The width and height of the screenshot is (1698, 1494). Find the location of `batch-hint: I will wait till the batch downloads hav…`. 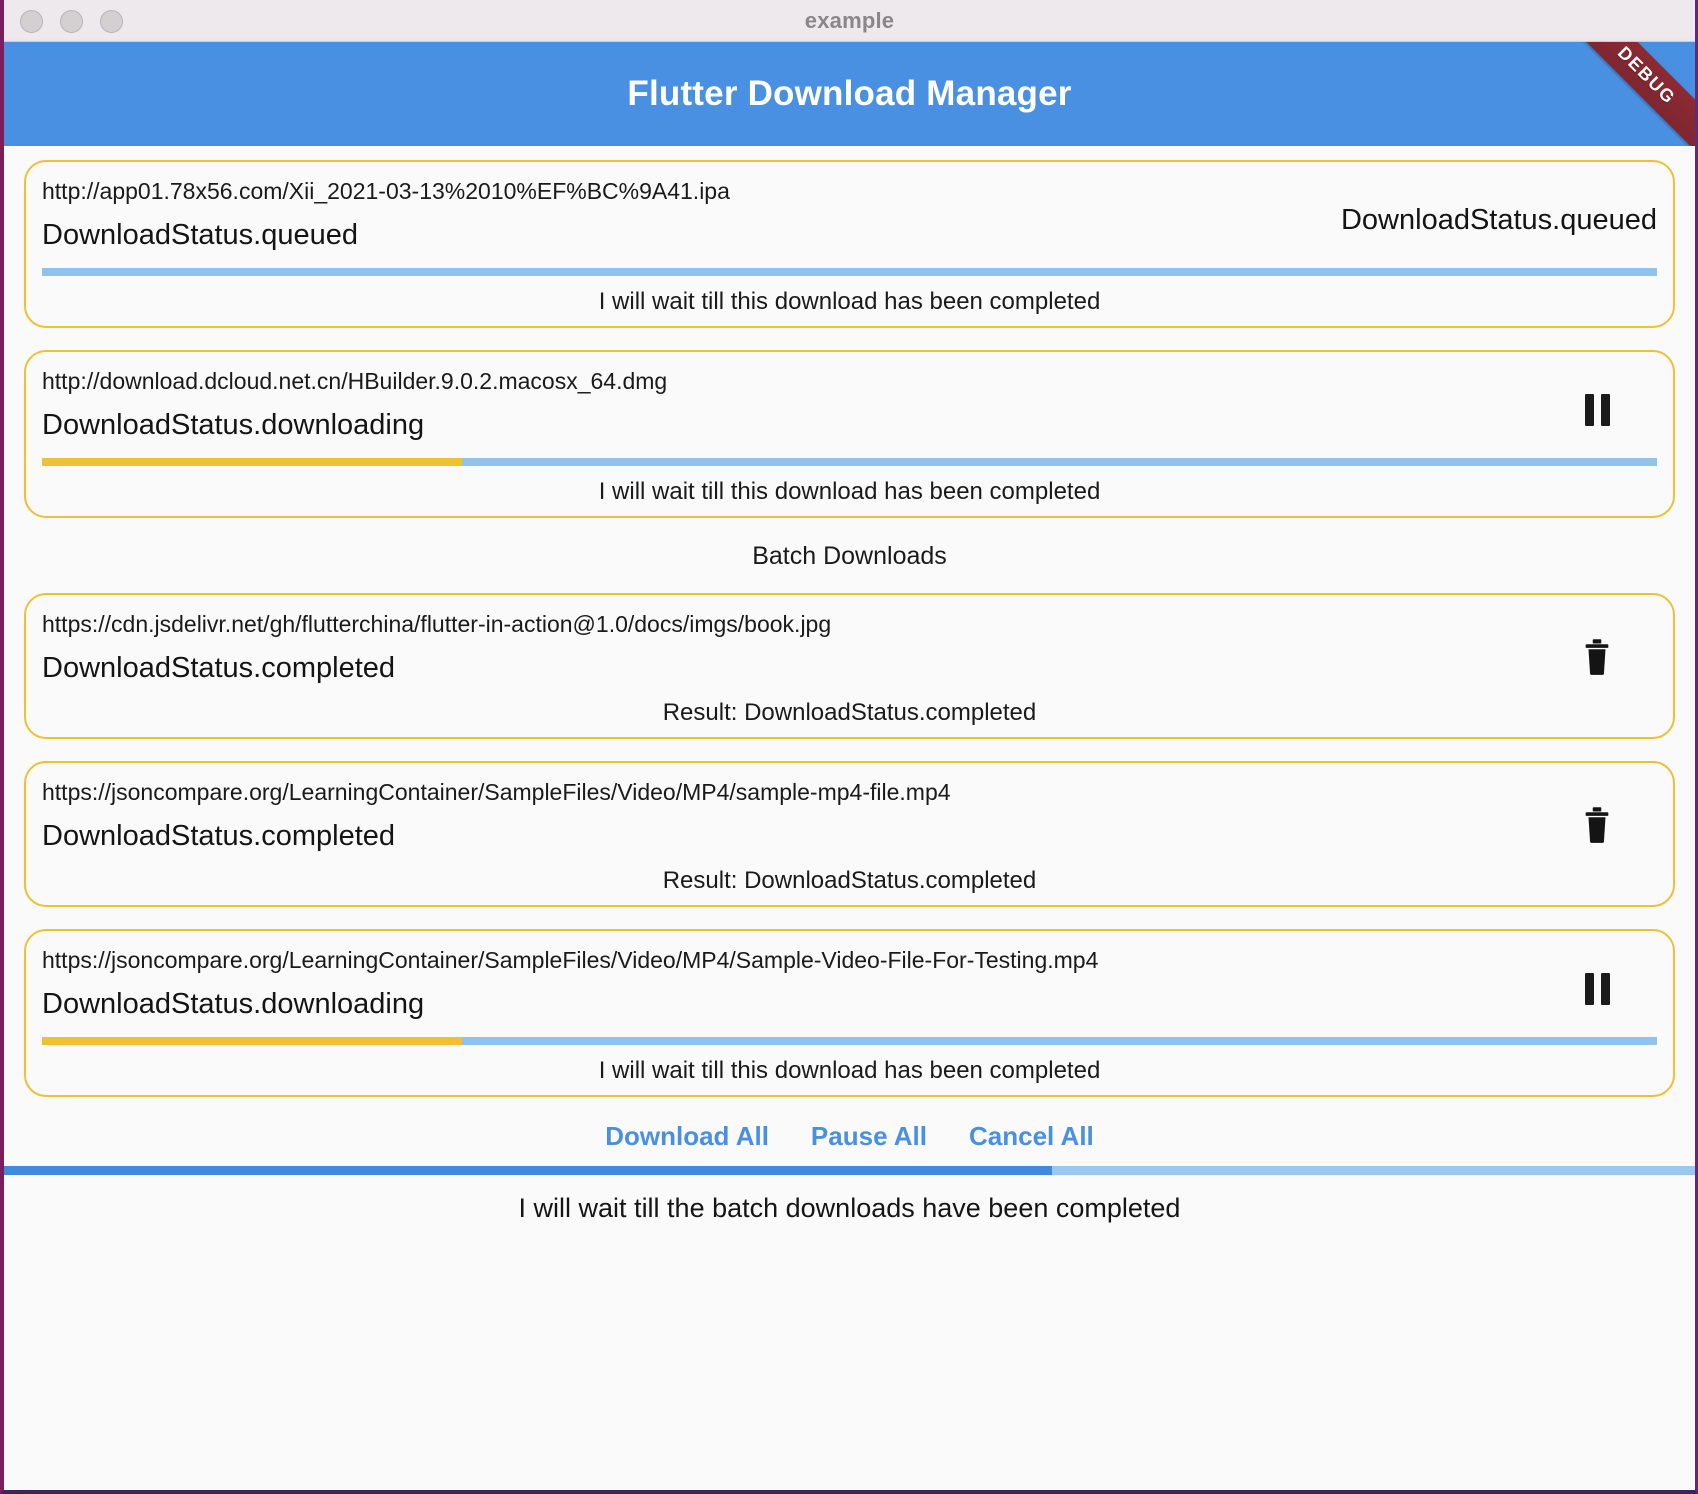

batch-hint: I will wait till the batch downloads hav… is located at coordinates (849, 1208).